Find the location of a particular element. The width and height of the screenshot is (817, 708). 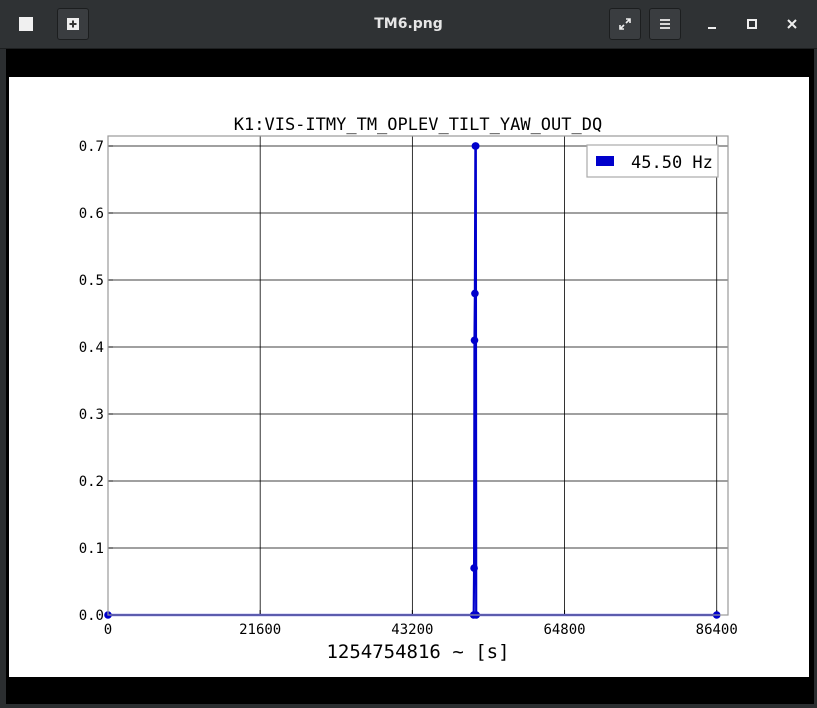

window-icon is located at coordinates (26, 24).